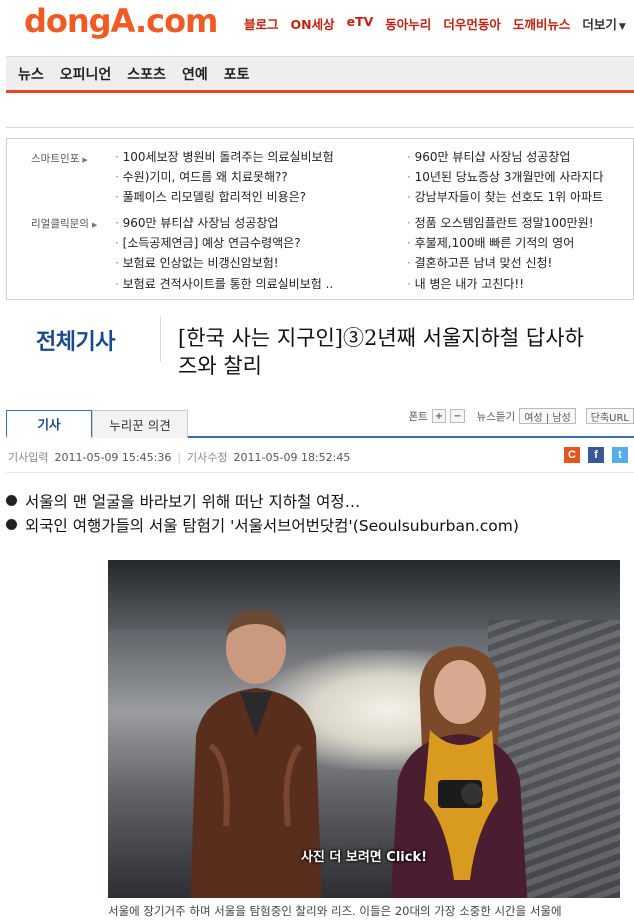  What do you see at coordinates (472, 23) in the screenshot?
I see `nav-link-woman: 더우먼동아` at bounding box center [472, 23].